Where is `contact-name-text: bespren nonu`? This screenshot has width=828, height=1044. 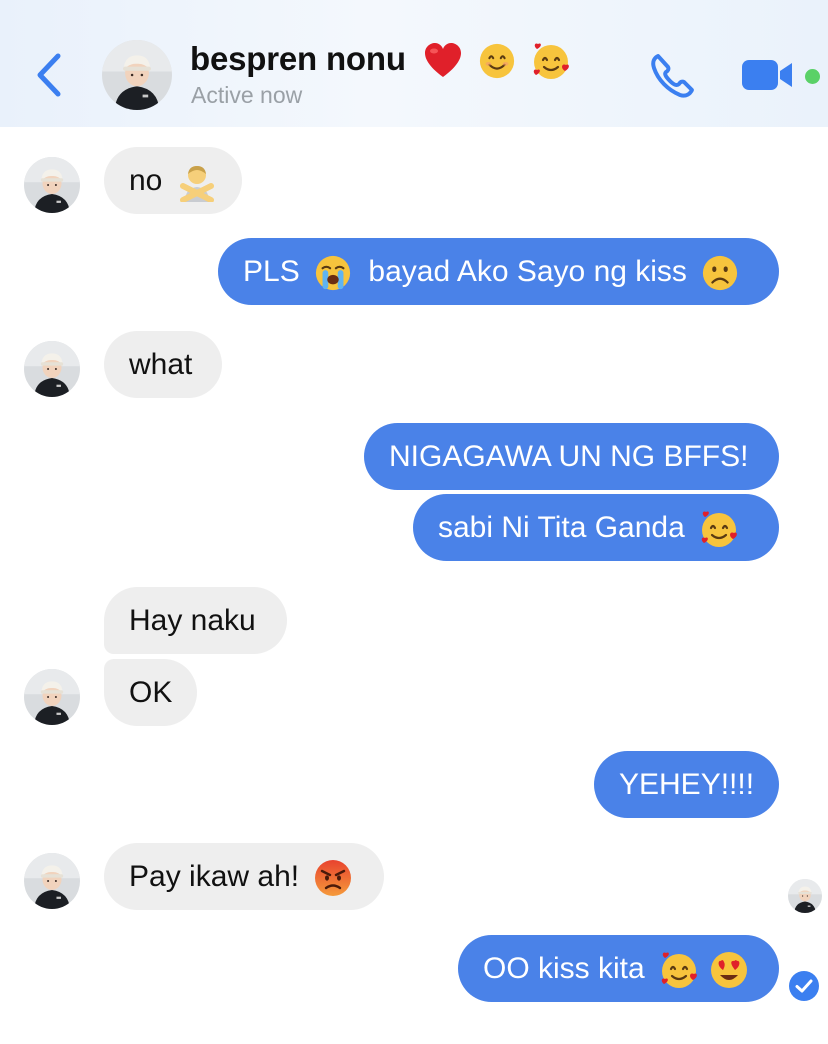
contact-name-text: bespren nonu is located at coordinates (298, 58).